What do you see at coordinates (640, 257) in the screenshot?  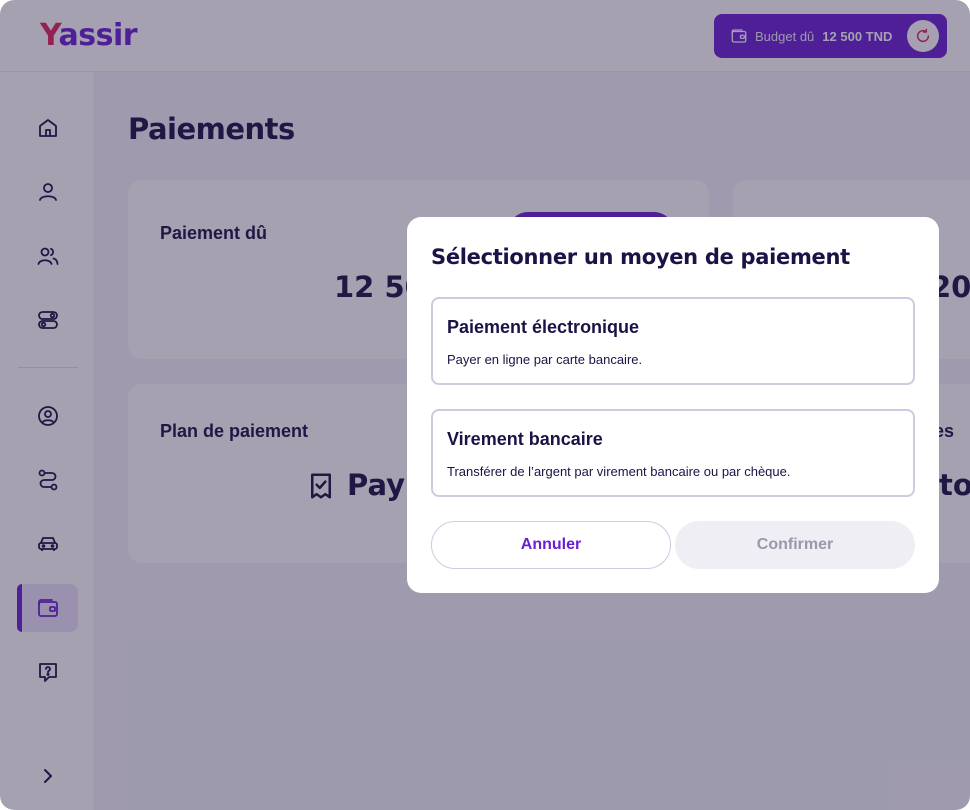 I see `modal-title: Sélectionner un moyen de paiement` at bounding box center [640, 257].